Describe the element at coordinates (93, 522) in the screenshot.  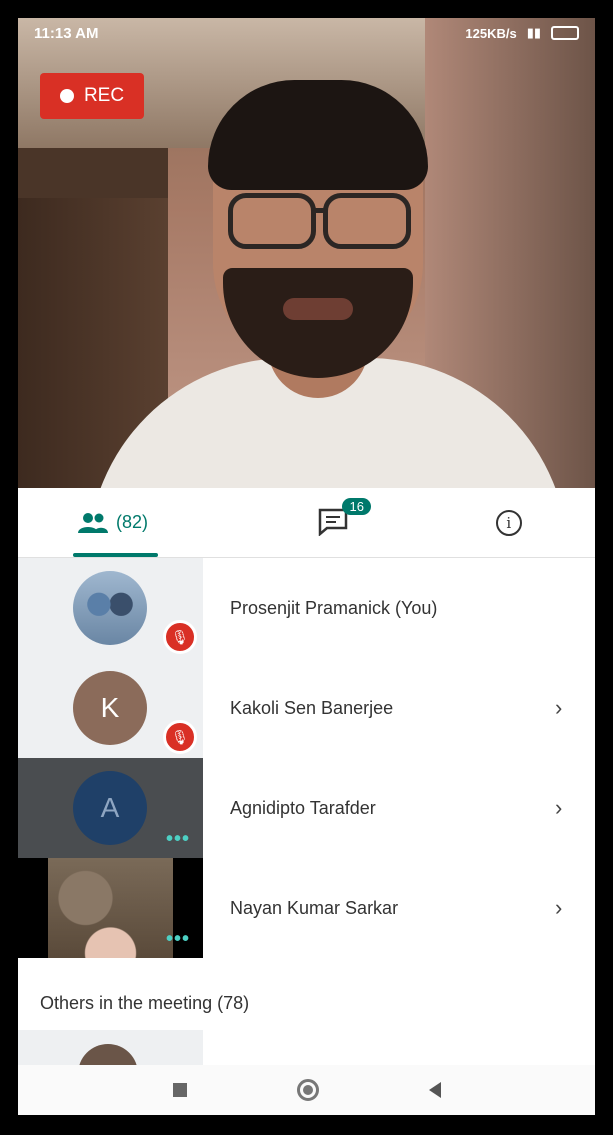
I see `people-icon` at that location.